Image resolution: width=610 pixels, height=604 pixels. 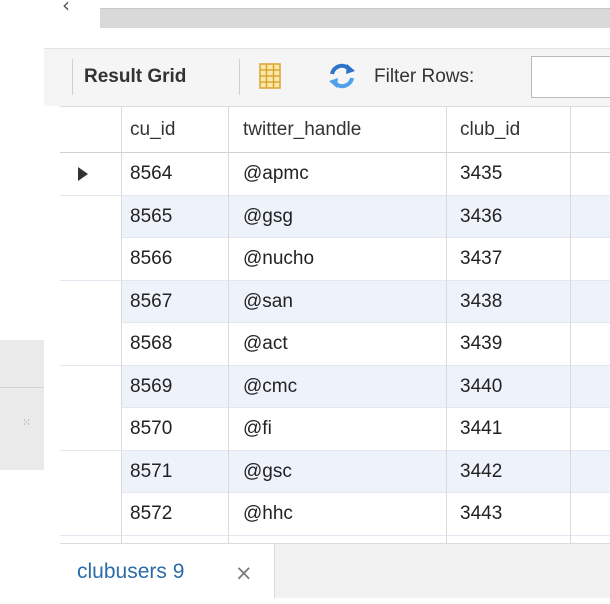 What do you see at coordinates (151, 302) in the screenshot?
I see `cell-cu-id: 8567` at bounding box center [151, 302].